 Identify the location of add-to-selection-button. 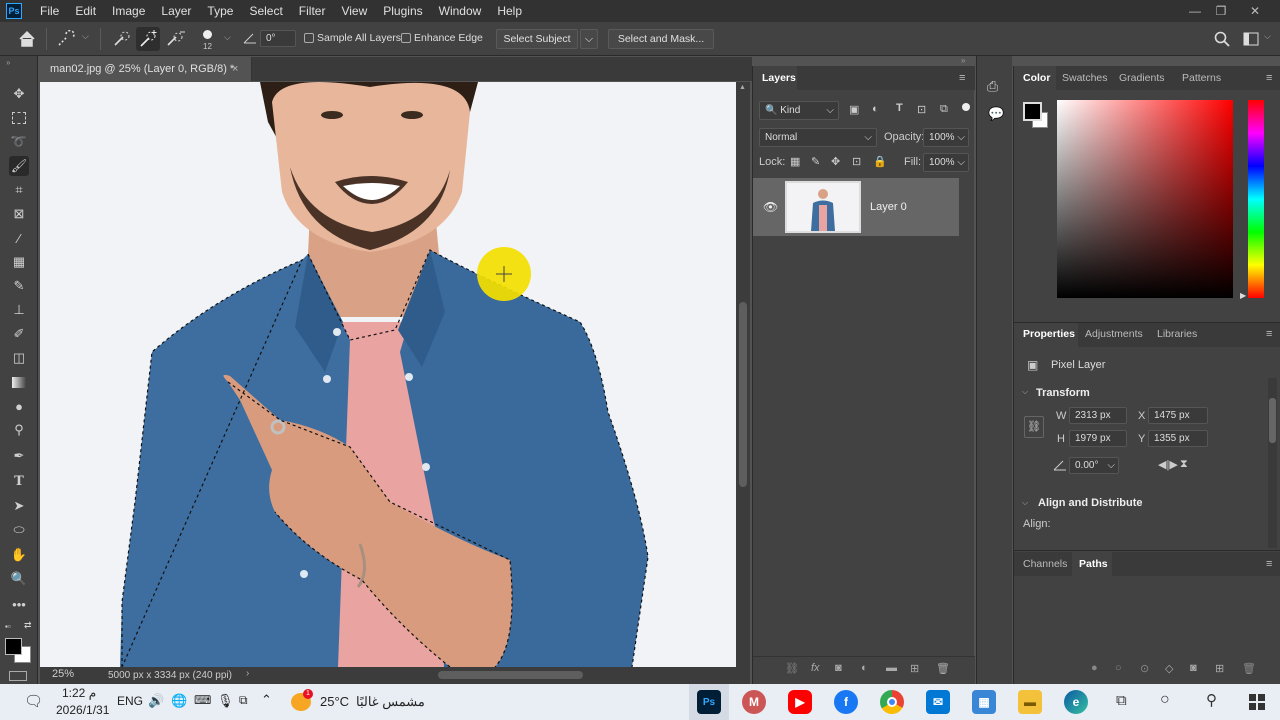
(148, 39).